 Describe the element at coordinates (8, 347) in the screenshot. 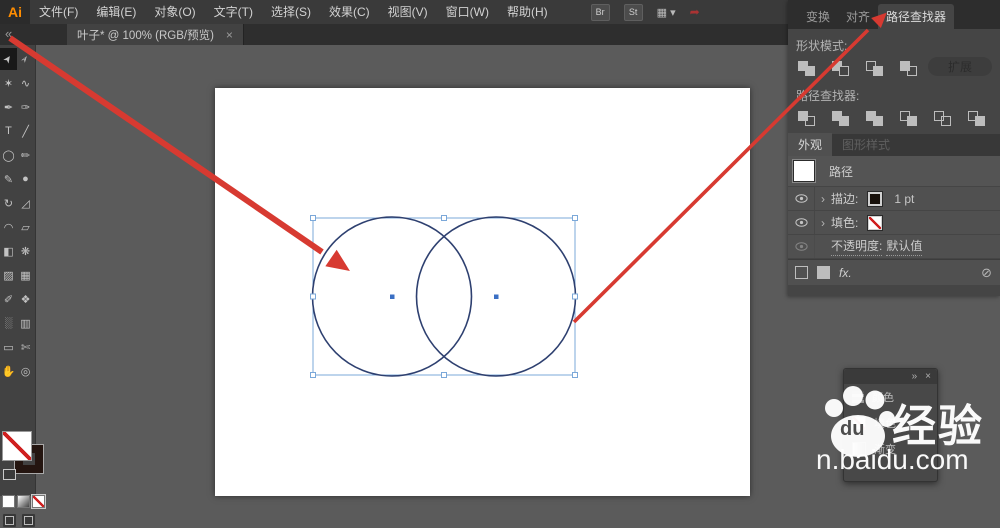

I see `artboard-tool: ▭` at that location.